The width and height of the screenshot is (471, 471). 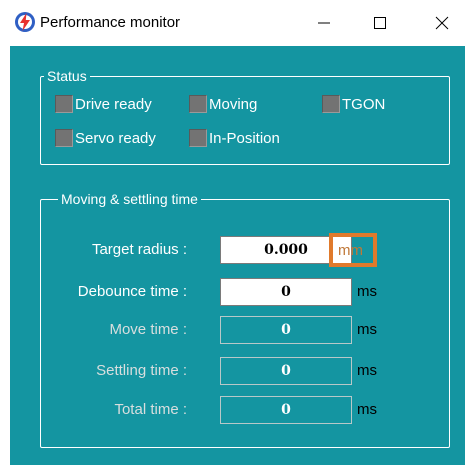 What do you see at coordinates (237, 23) in the screenshot?
I see `title-bar: Performance monitor` at bounding box center [237, 23].